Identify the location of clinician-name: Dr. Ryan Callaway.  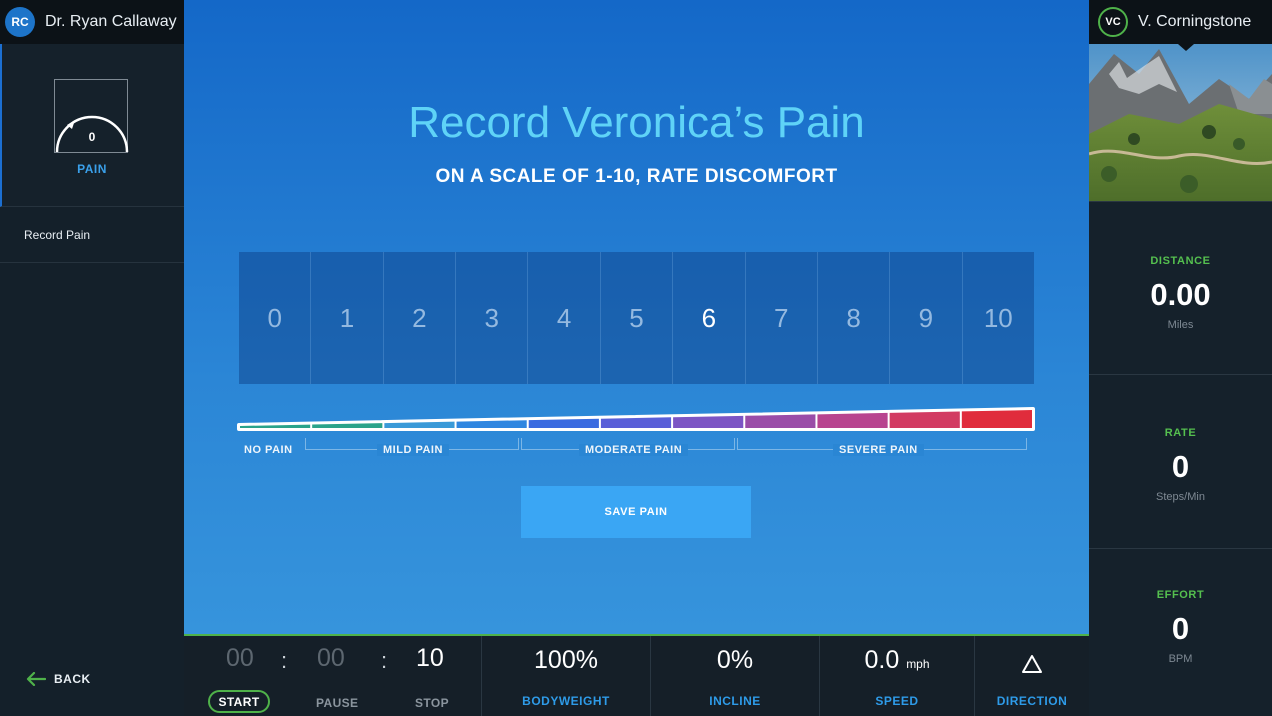
(111, 21).